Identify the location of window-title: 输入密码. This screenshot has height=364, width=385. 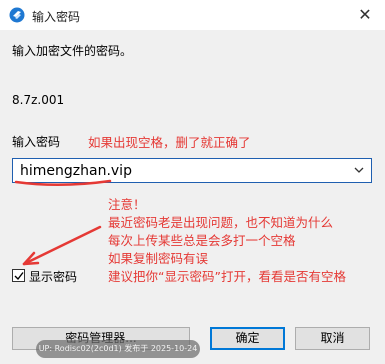
(56, 17).